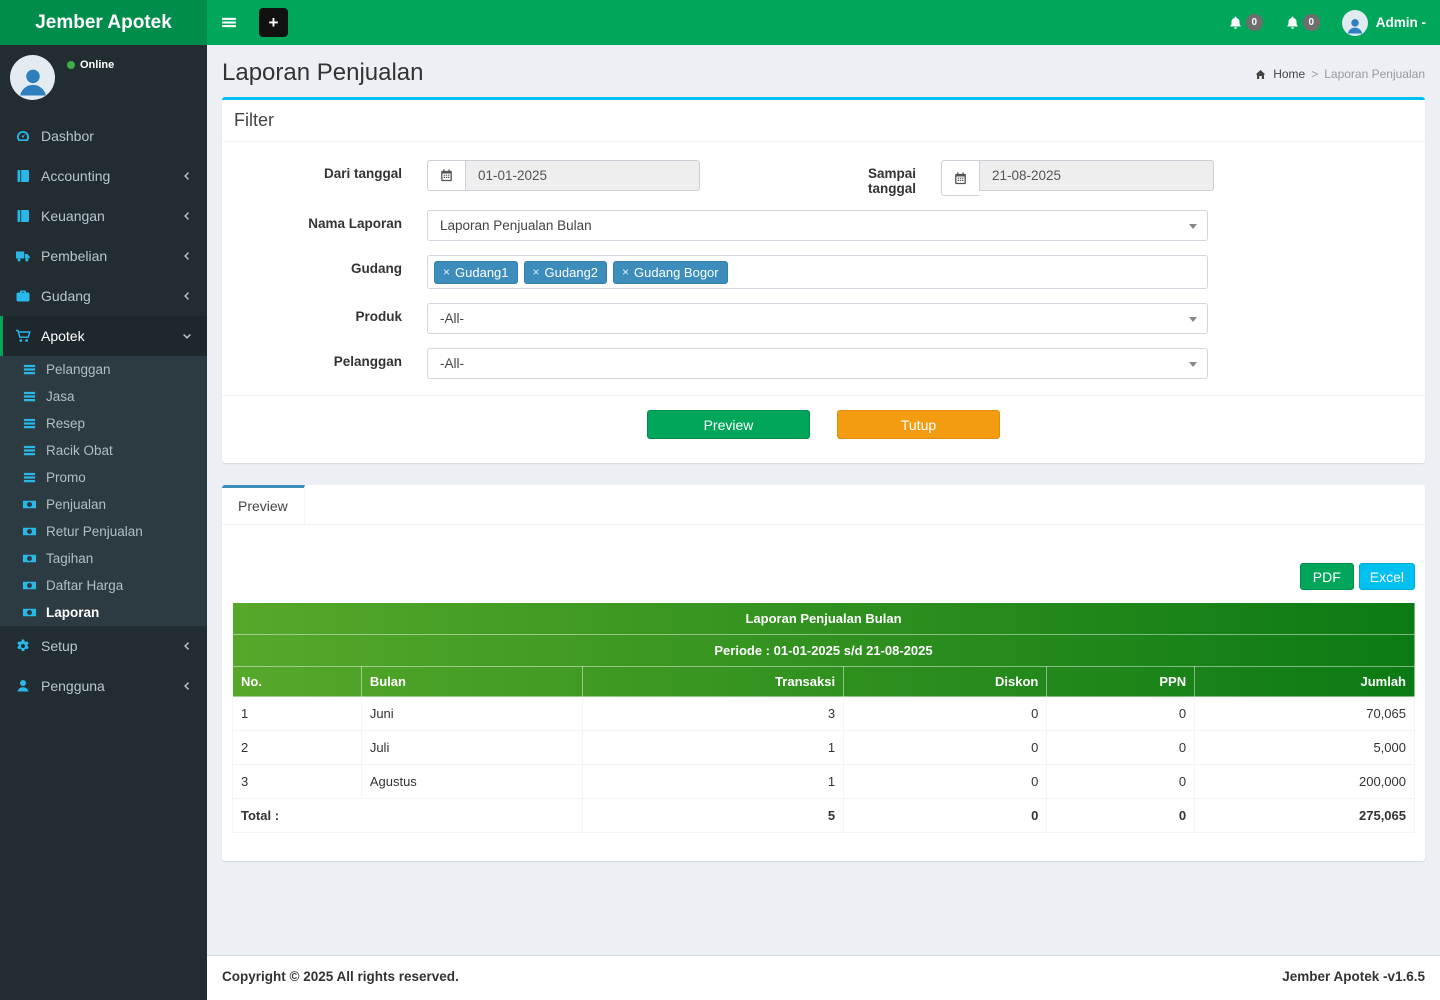 Image resolution: width=1440 pixels, height=1000 pixels. Describe the element at coordinates (103, 612) in the screenshot. I see `sidebar-item-laporan: Laporan` at that location.